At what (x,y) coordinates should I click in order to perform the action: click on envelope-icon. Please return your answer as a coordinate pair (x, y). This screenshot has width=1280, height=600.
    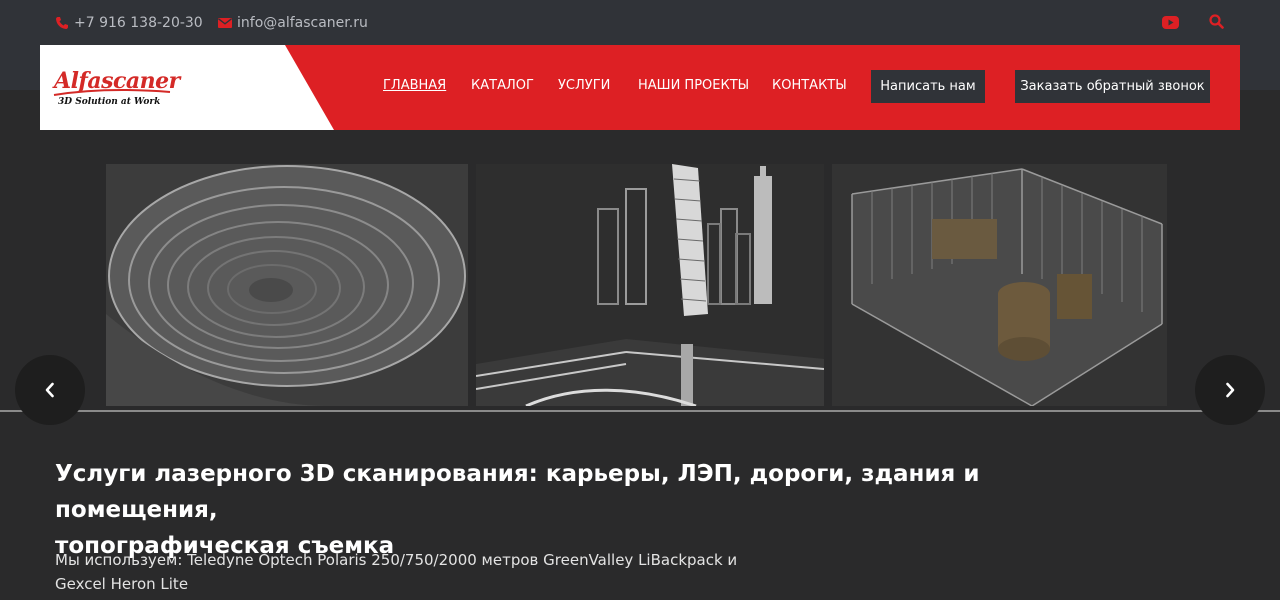
    Looking at the image, I should click on (225, 23).